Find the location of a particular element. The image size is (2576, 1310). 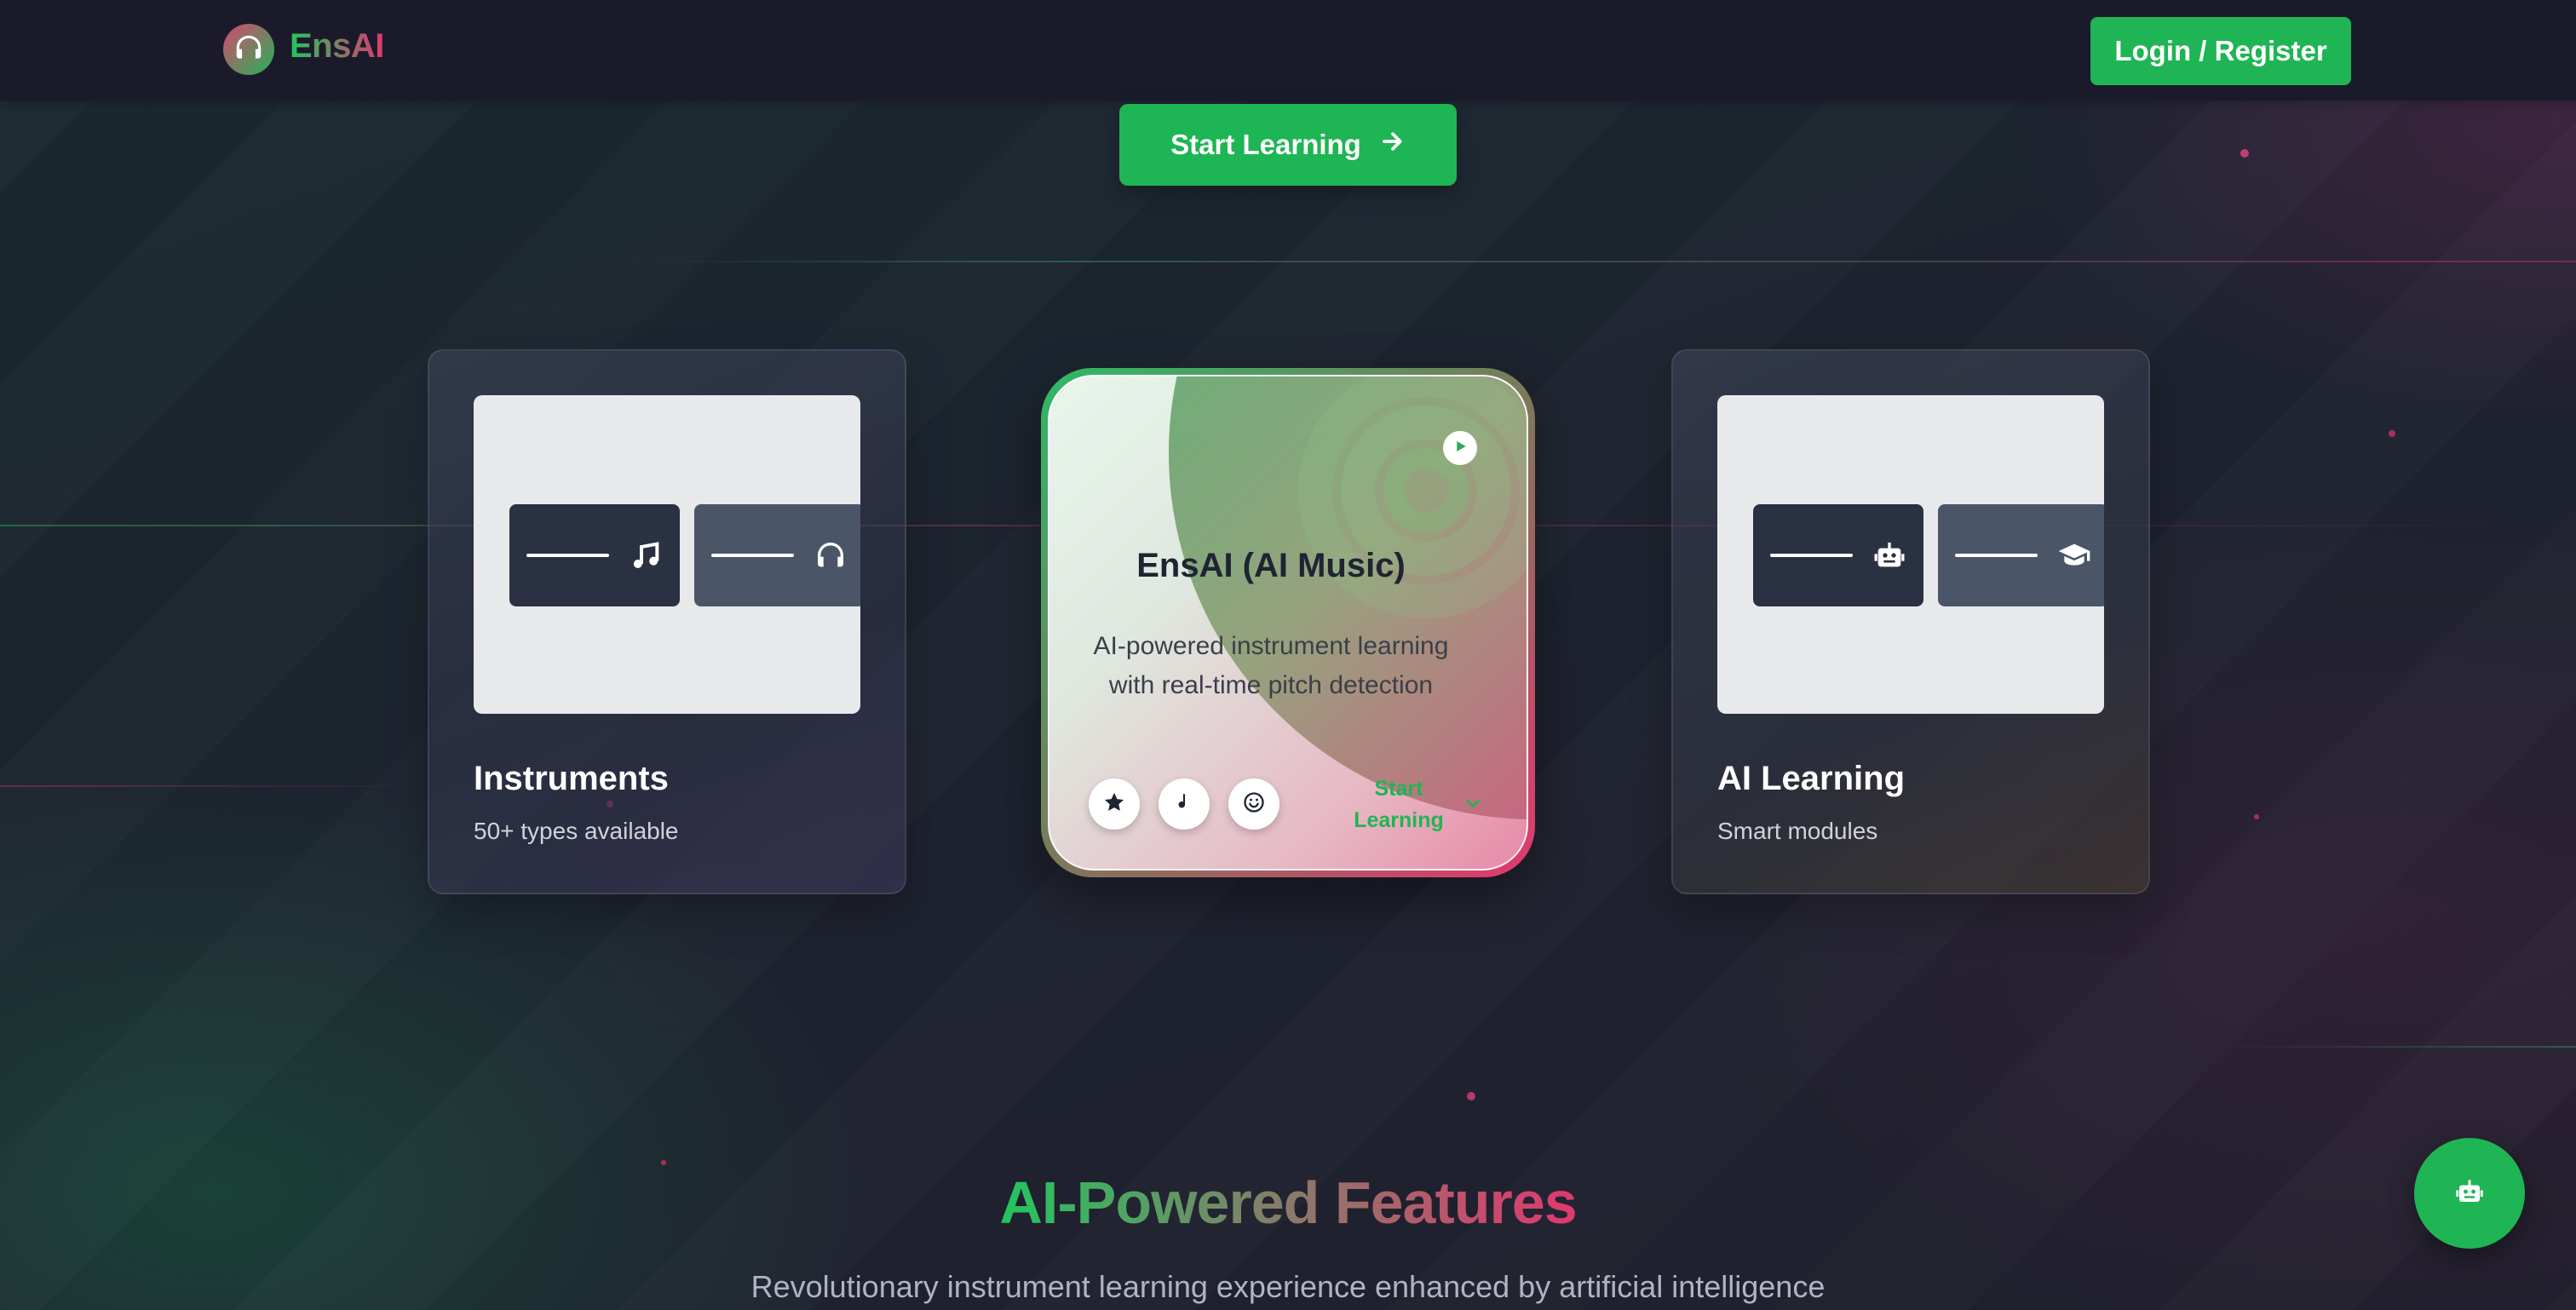

card-subtitle: 50+ types available is located at coordinates (577, 831).